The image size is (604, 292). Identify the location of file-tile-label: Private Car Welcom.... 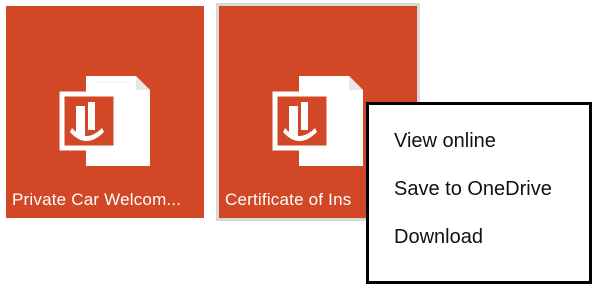
(97, 199).